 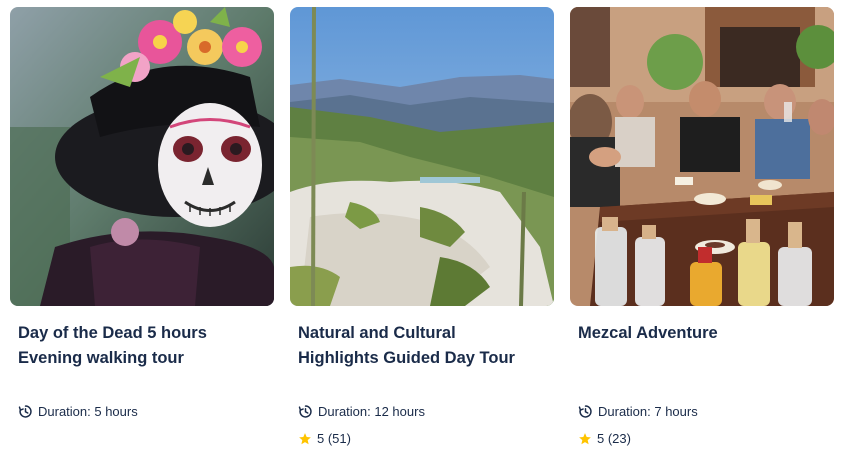 I want to click on tour-duration: Duration: 5 hours, so click(x=78, y=411).